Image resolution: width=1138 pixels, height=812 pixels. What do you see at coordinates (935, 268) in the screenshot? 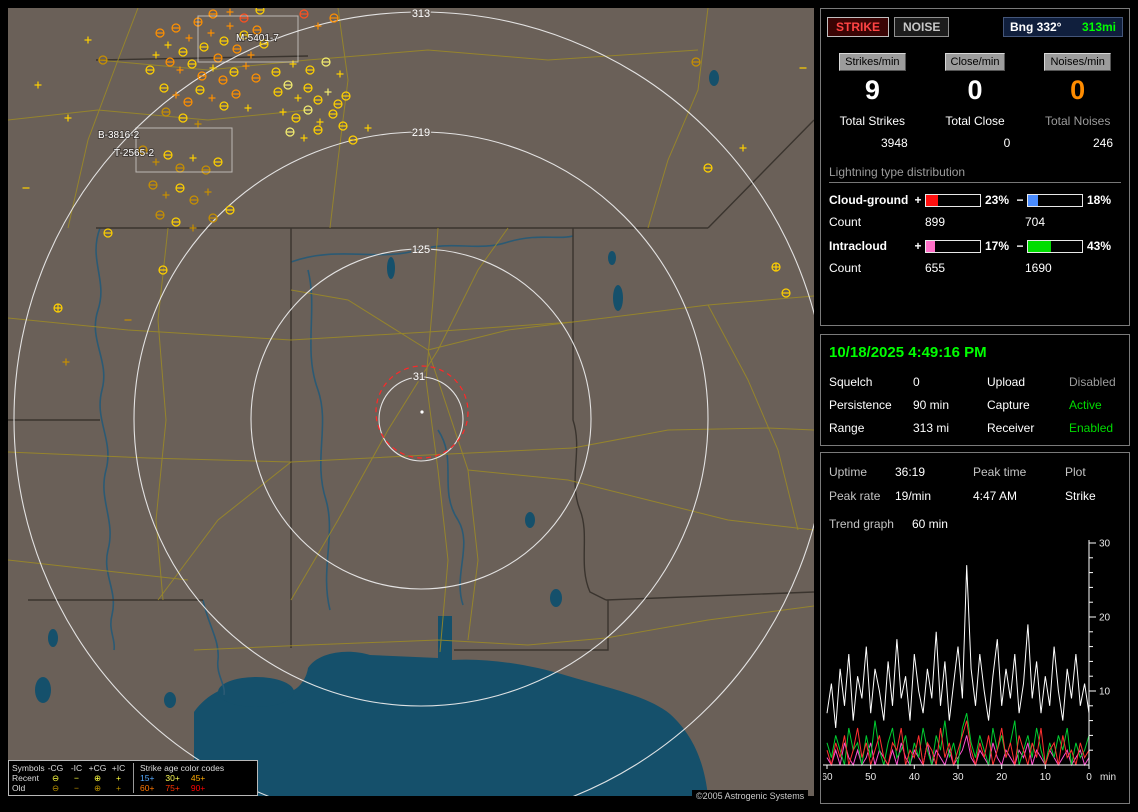
I see `ic-positive-count: 655` at bounding box center [935, 268].